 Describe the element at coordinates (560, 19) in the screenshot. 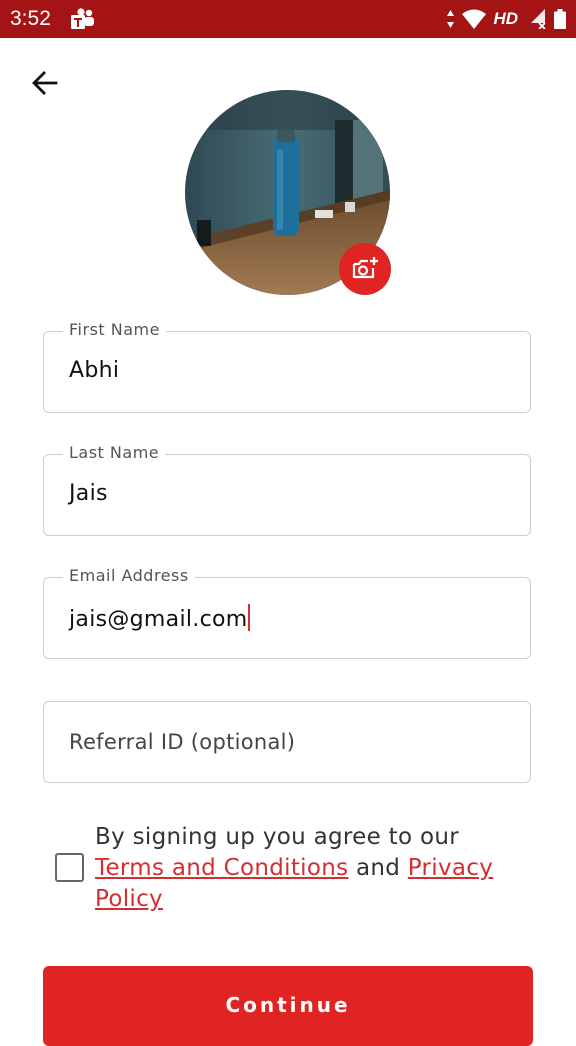

I see `battery-icon` at that location.